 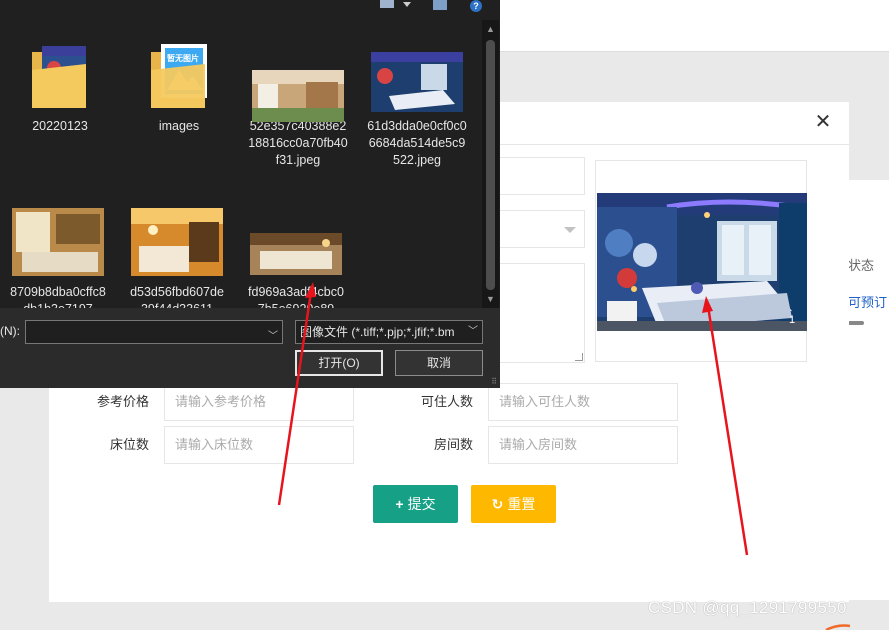 What do you see at coordinates (310, 290) in the screenshot?
I see `arrowhead-left` at bounding box center [310, 290].